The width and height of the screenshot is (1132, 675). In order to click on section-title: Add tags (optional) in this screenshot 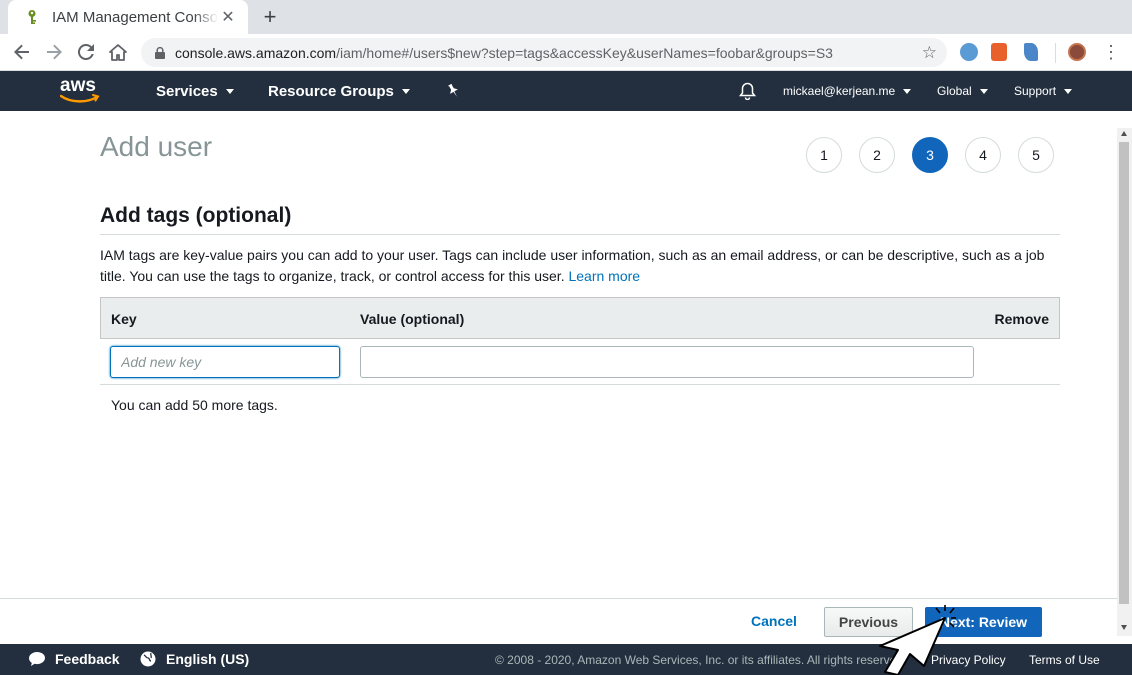, I will do `click(196, 215)`.